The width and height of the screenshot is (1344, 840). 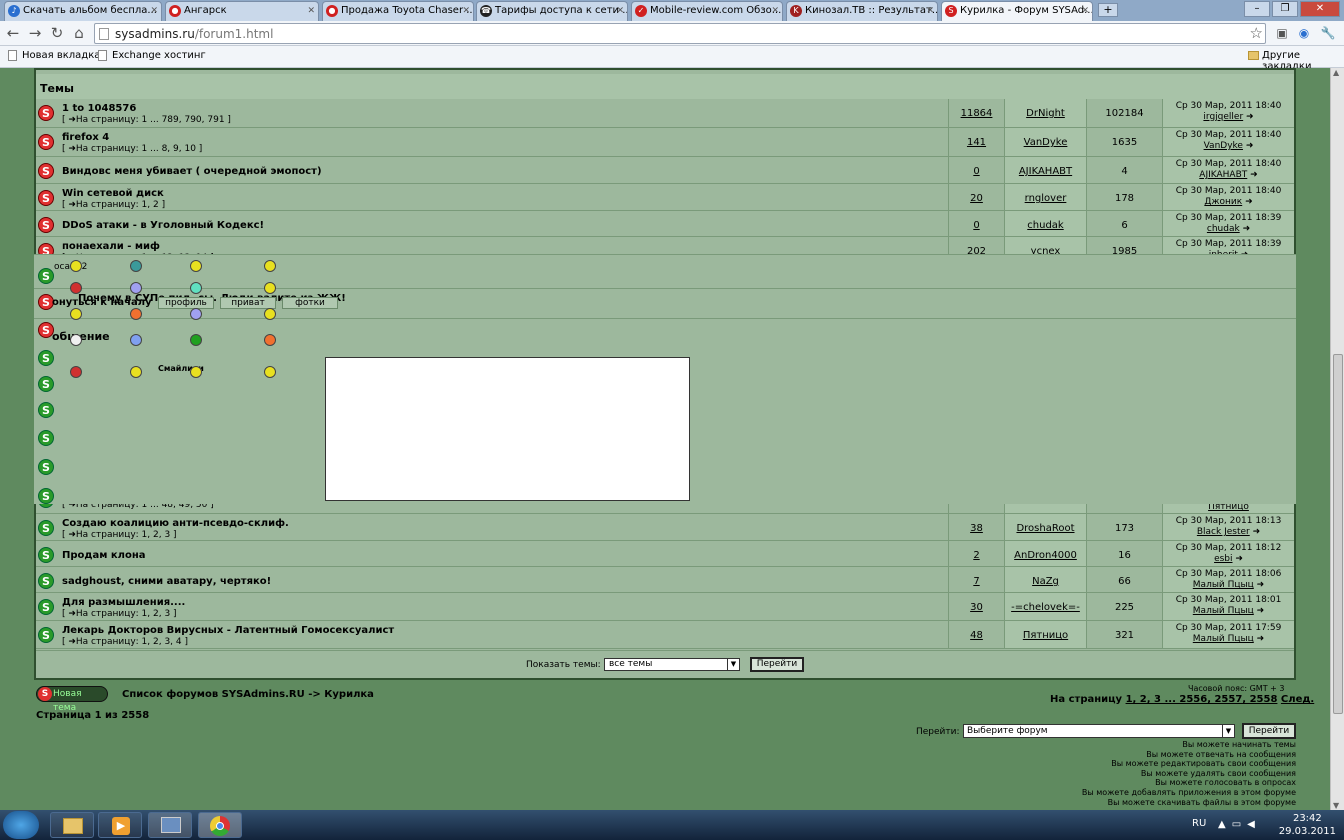 What do you see at coordinates (146, 120) in the screenshot?
I see `topic-pages: [ ➜На страницу: 1 ... 789, 790, 791 ]` at bounding box center [146, 120].